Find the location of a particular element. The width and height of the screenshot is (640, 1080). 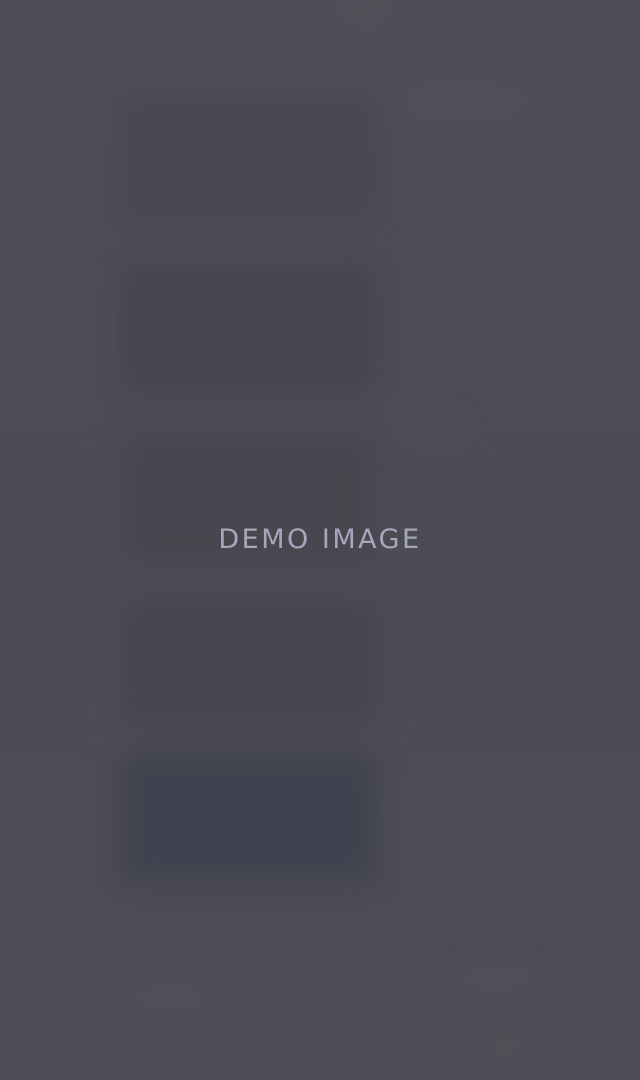

demo-image-label: DEMO IMAGE is located at coordinates (320, 539).